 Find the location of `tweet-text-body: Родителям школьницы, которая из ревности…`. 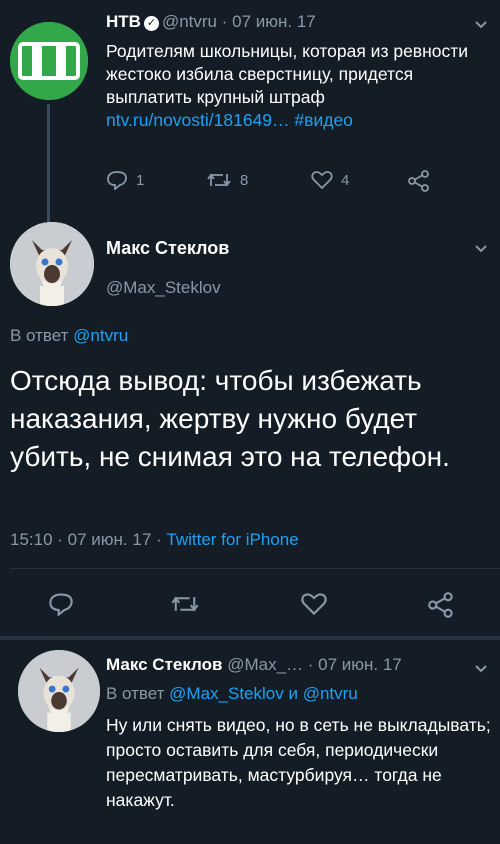

tweet-text-body: Родителям школьницы, которая из ревности… is located at coordinates (287, 74).